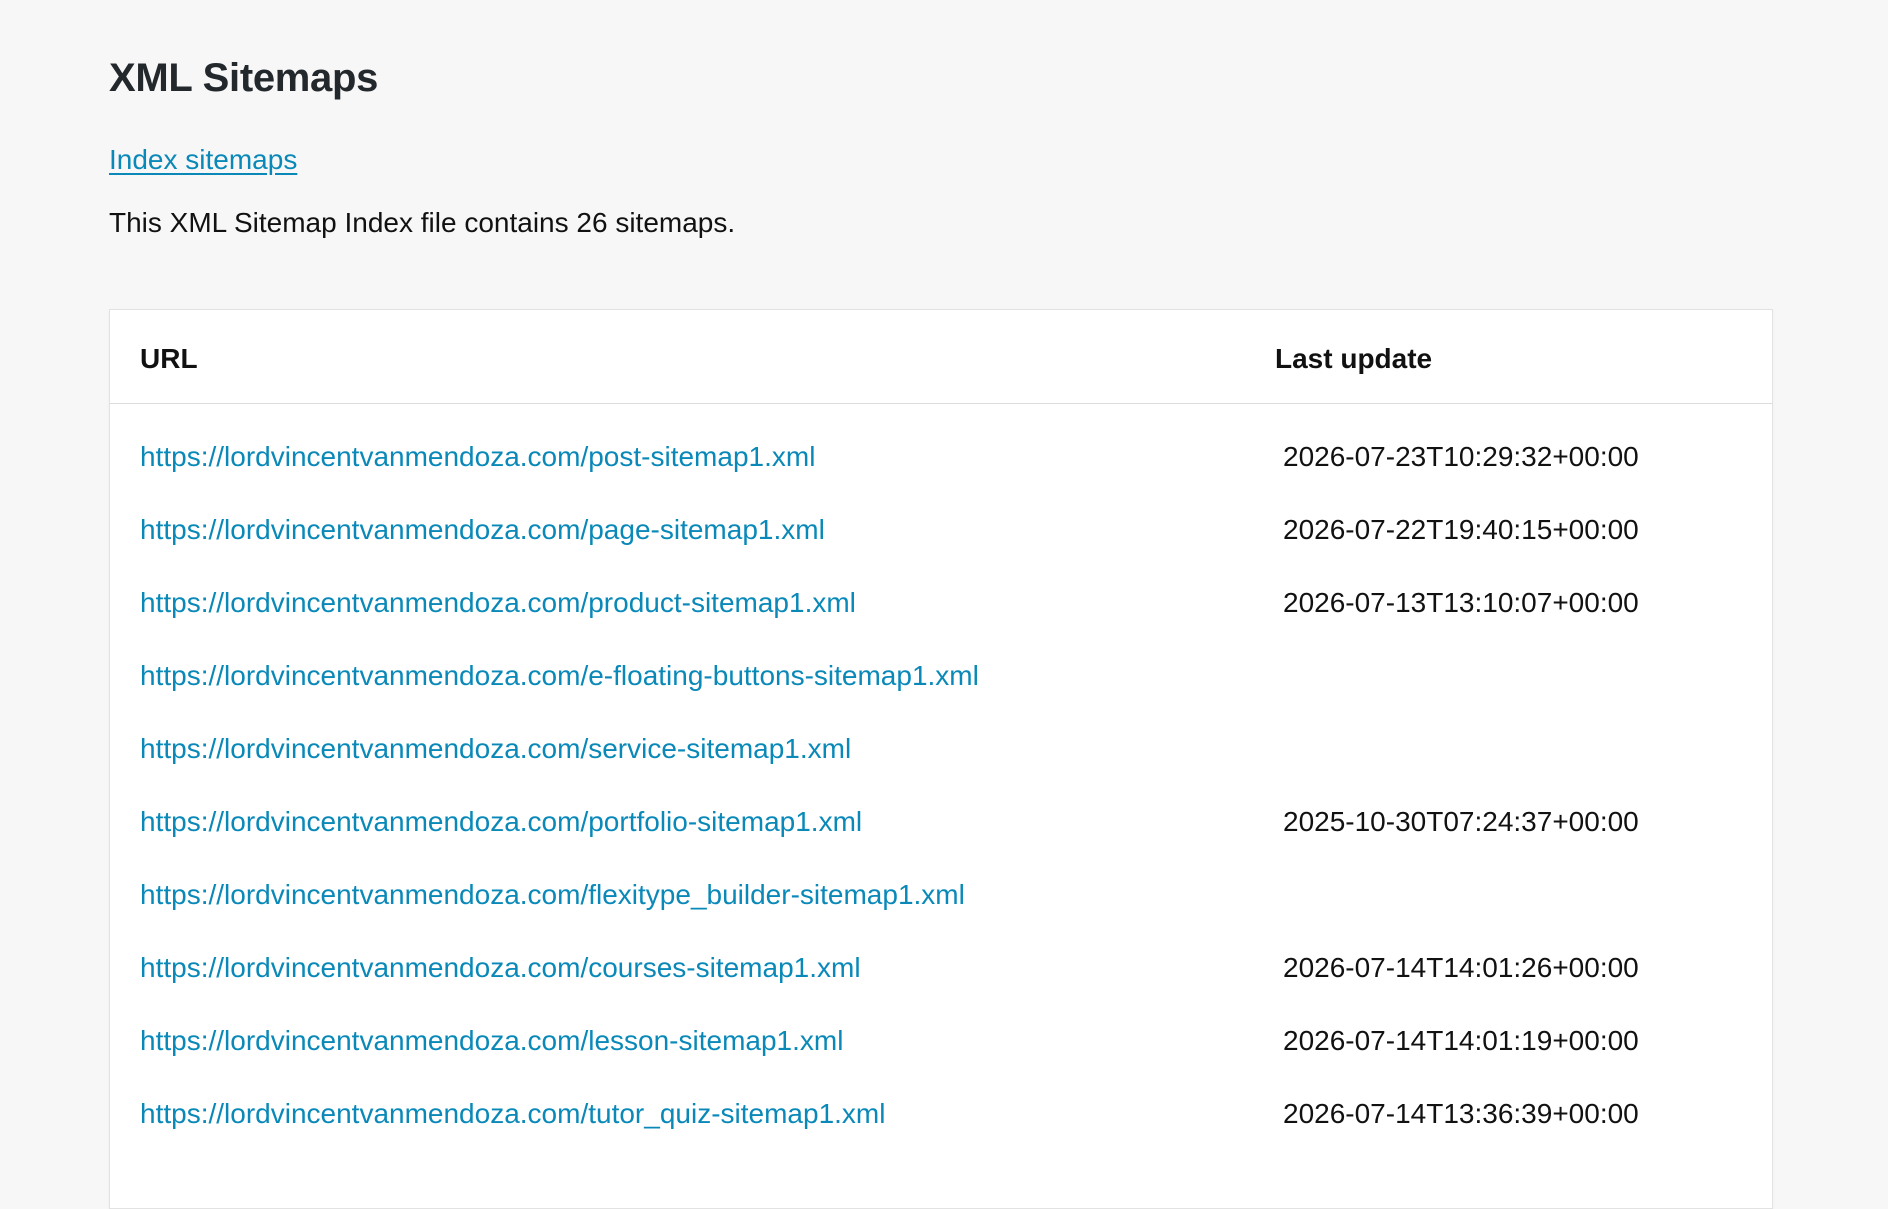 This screenshot has width=1888, height=1209. Describe the element at coordinates (941, 357) in the screenshot. I see `table-header: URL Last update` at that location.